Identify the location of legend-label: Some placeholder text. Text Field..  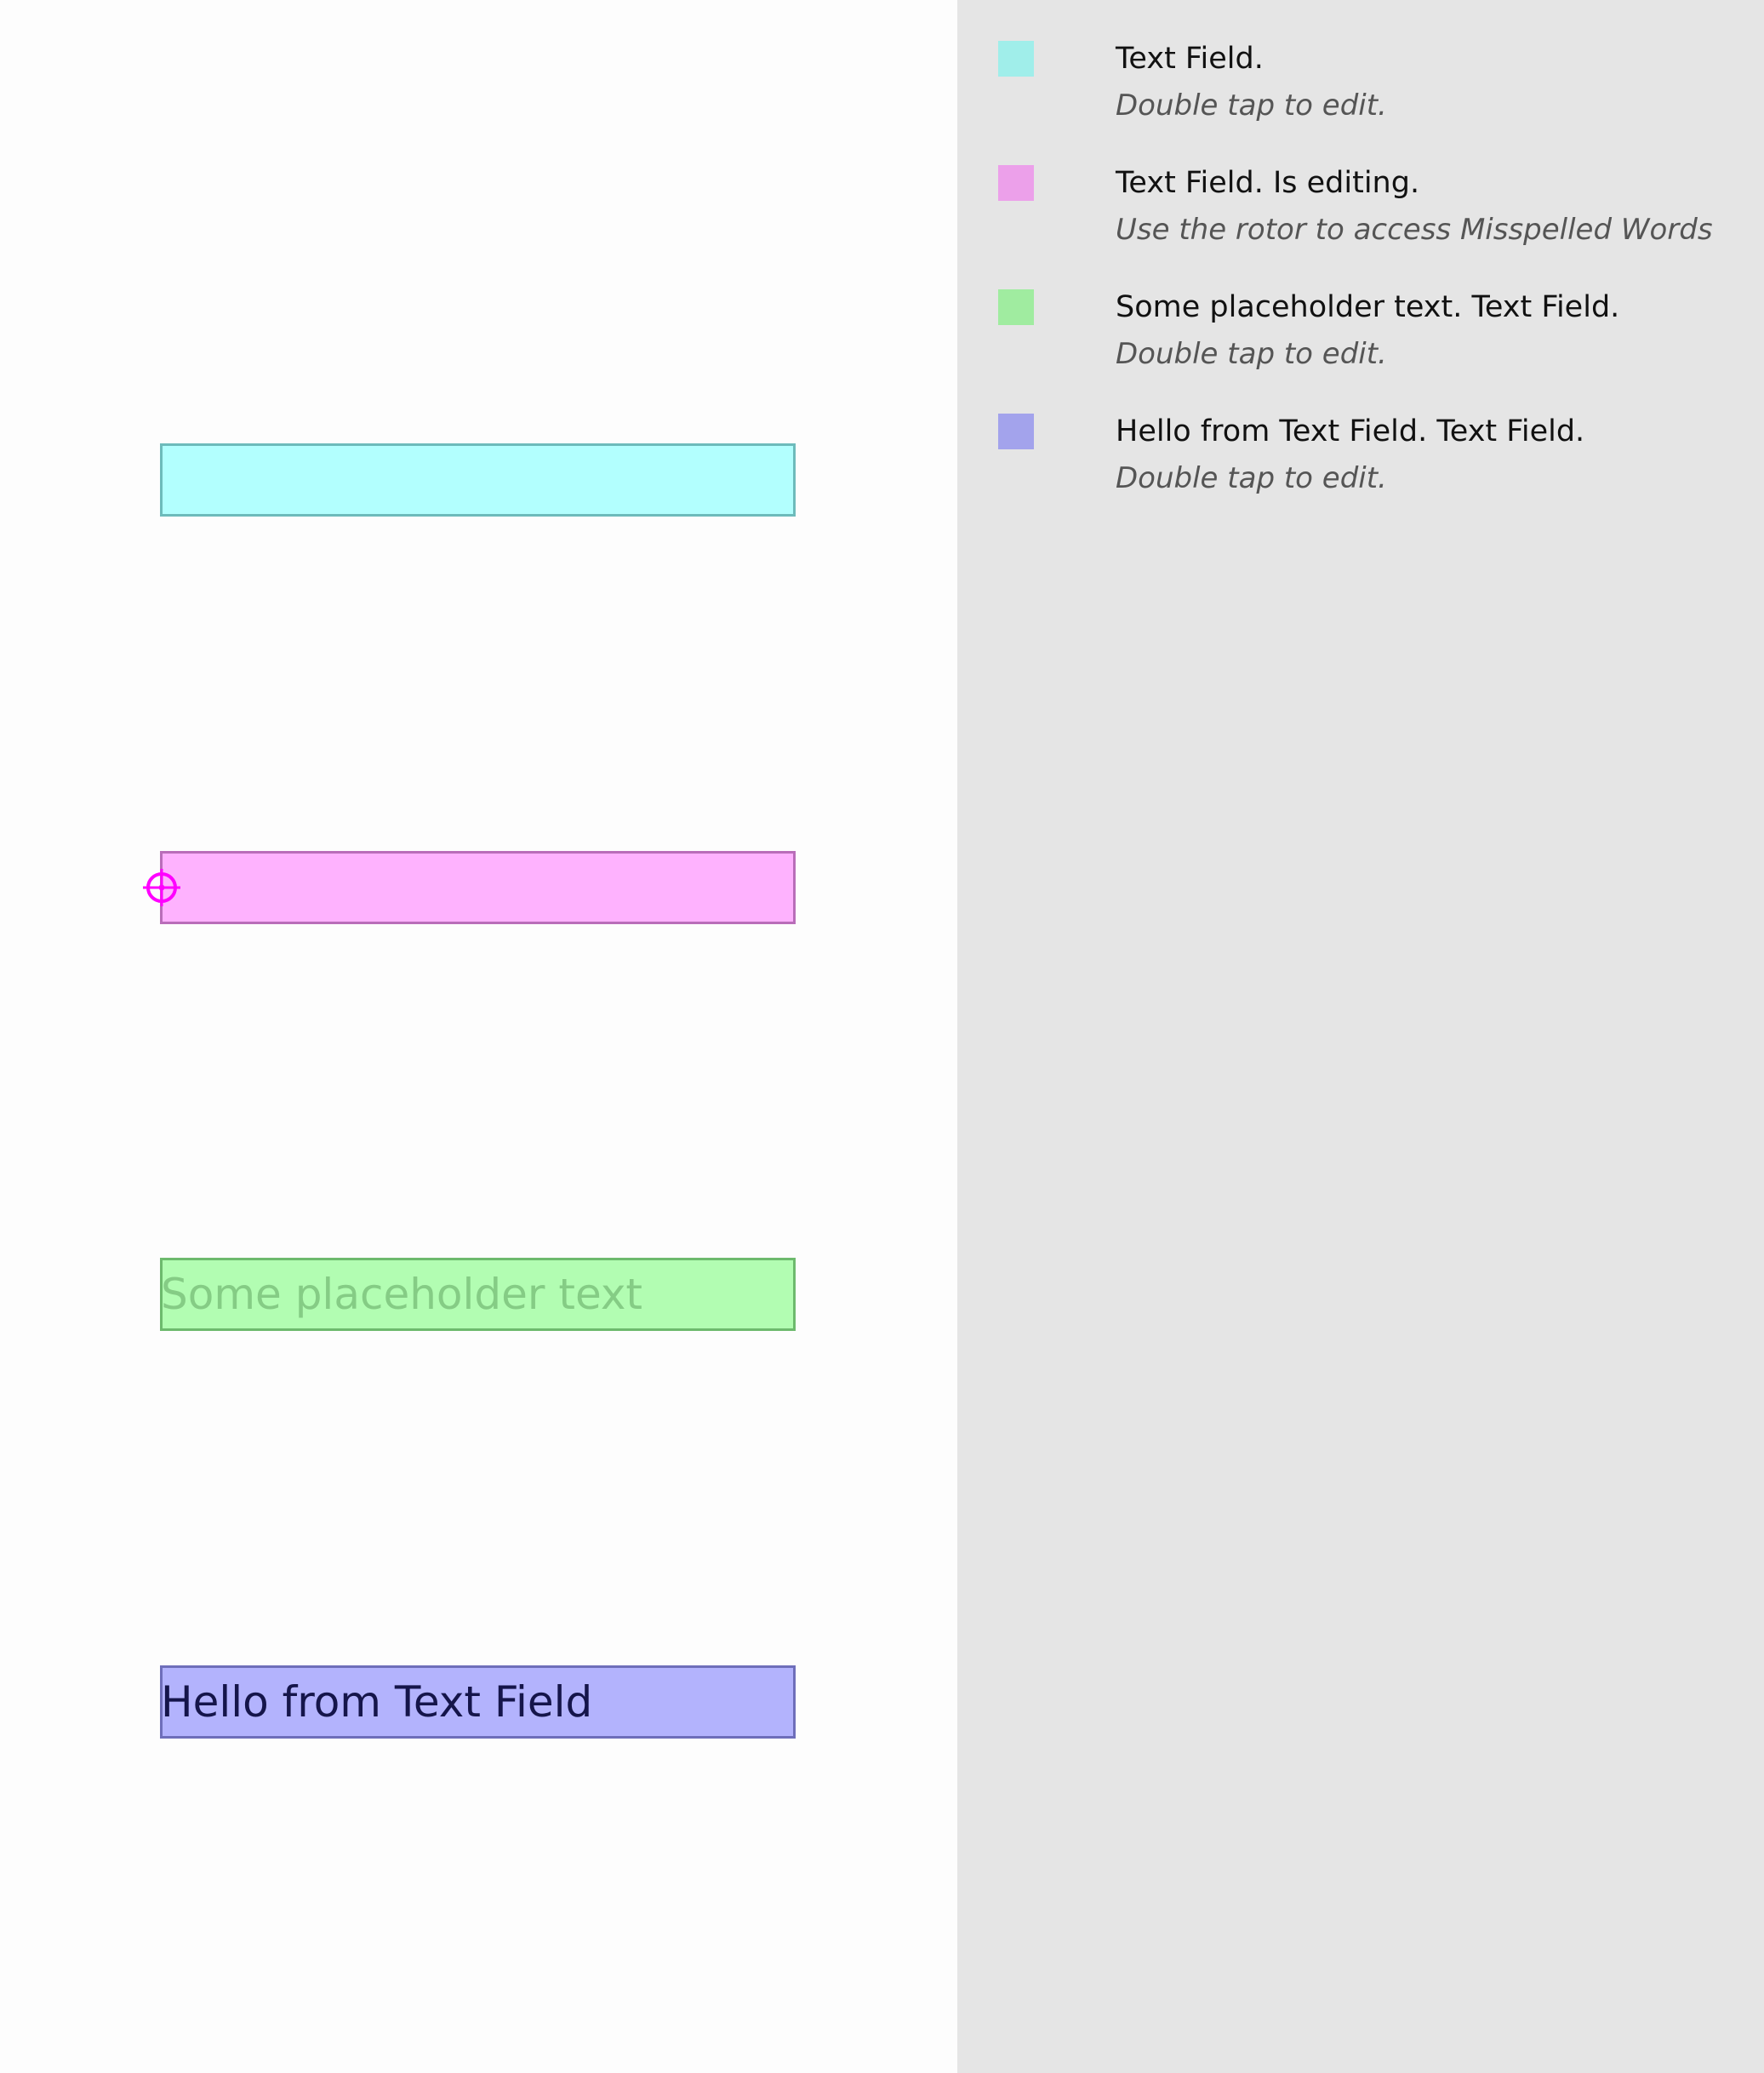
(1368, 307).